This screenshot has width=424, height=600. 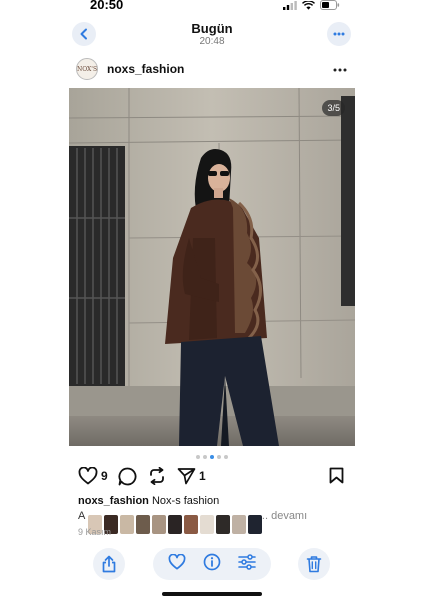 What do you see at coordinates (95, 532) in the screenshot?
I see `post-date: 9 Kasım` at bounding box center [95, 532].